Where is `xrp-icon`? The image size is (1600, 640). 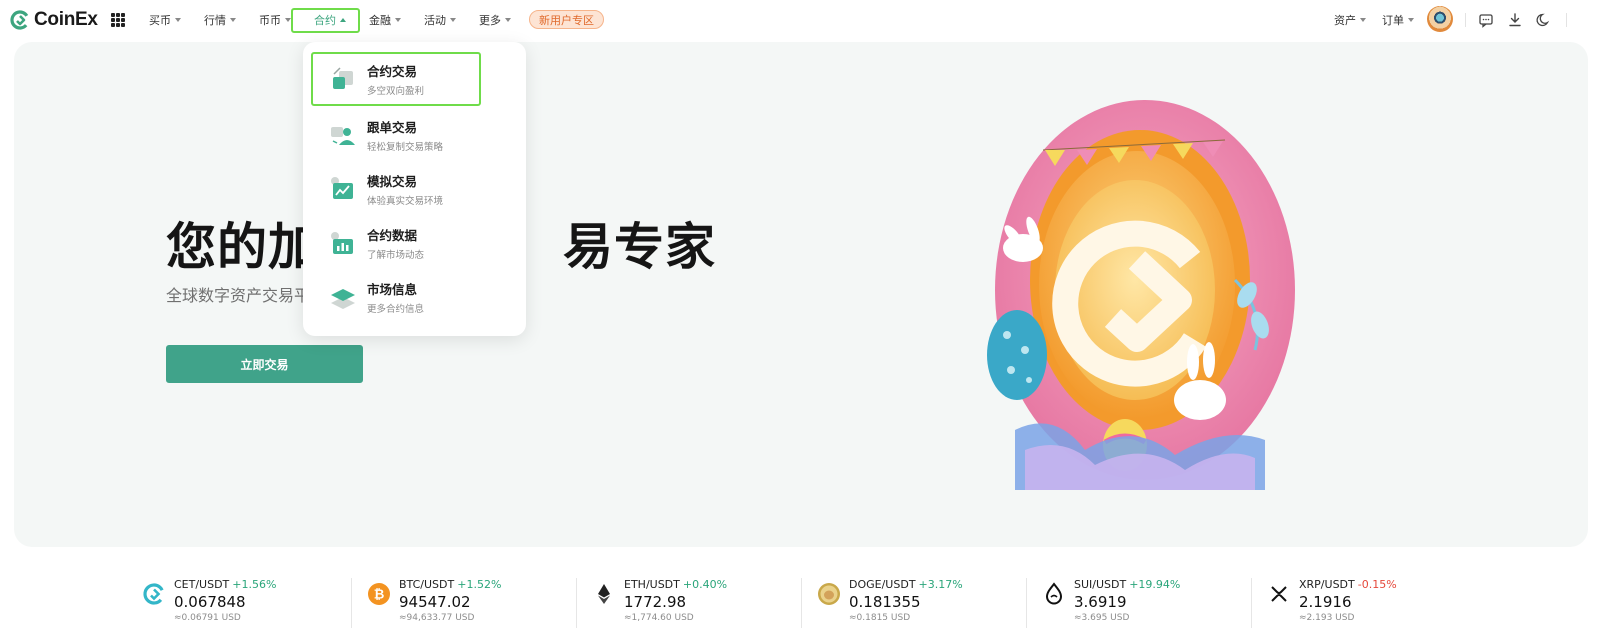
xrp-icon is located at coordinates (1279, 594).